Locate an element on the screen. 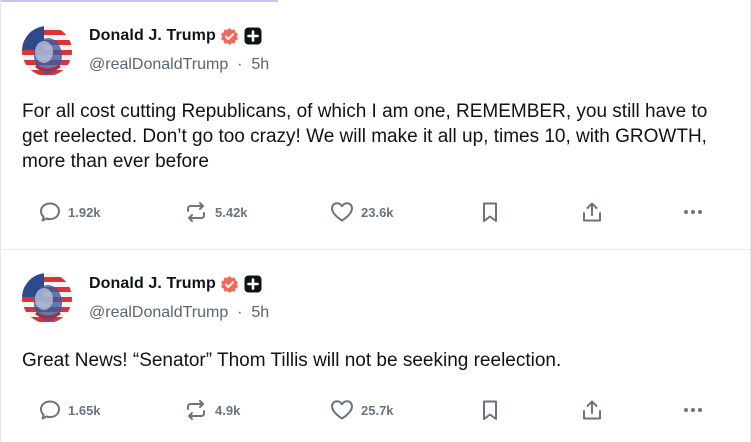 This screenshot has height=442, width=751. repost-button: 4.9k is located at coordinates (211, 410).